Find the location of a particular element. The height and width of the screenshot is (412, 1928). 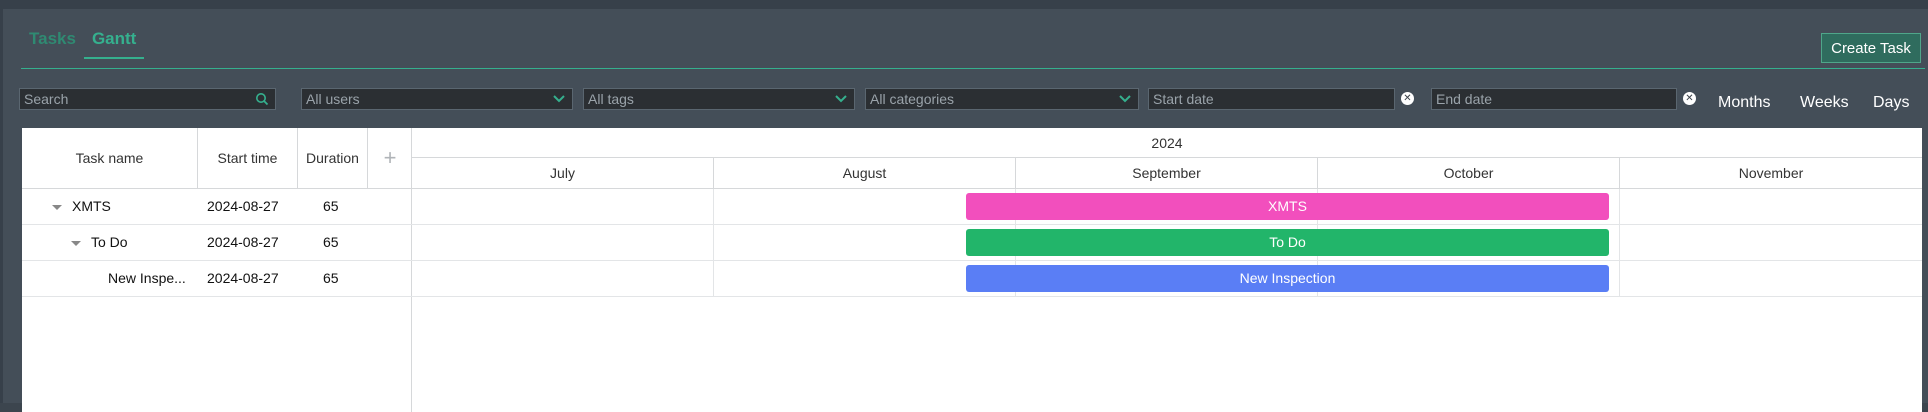

tab-tasks: Tasks is located at coordinates (52, 44).